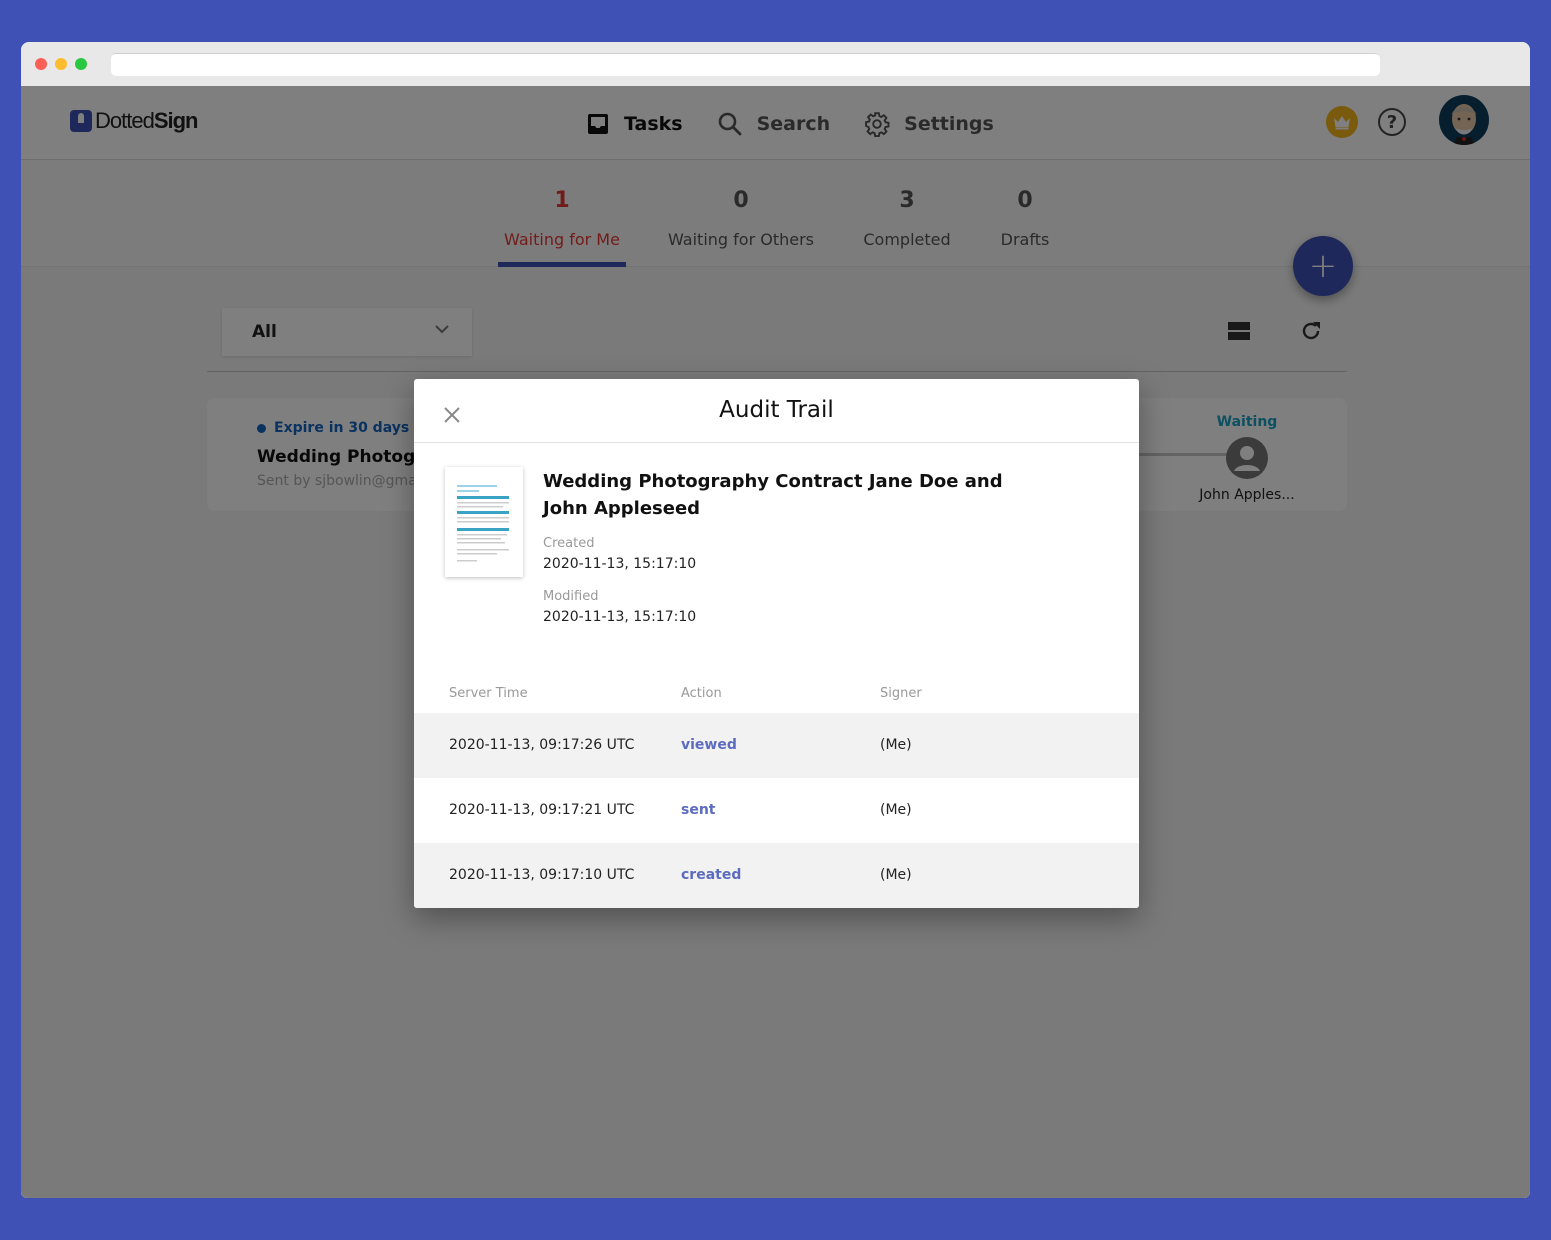 This screenshot has height=1240, width=1551. What do you see at coordinates (711, 875) in the screenshot?
I see `row-action: created` at bounding box center [711, 875].